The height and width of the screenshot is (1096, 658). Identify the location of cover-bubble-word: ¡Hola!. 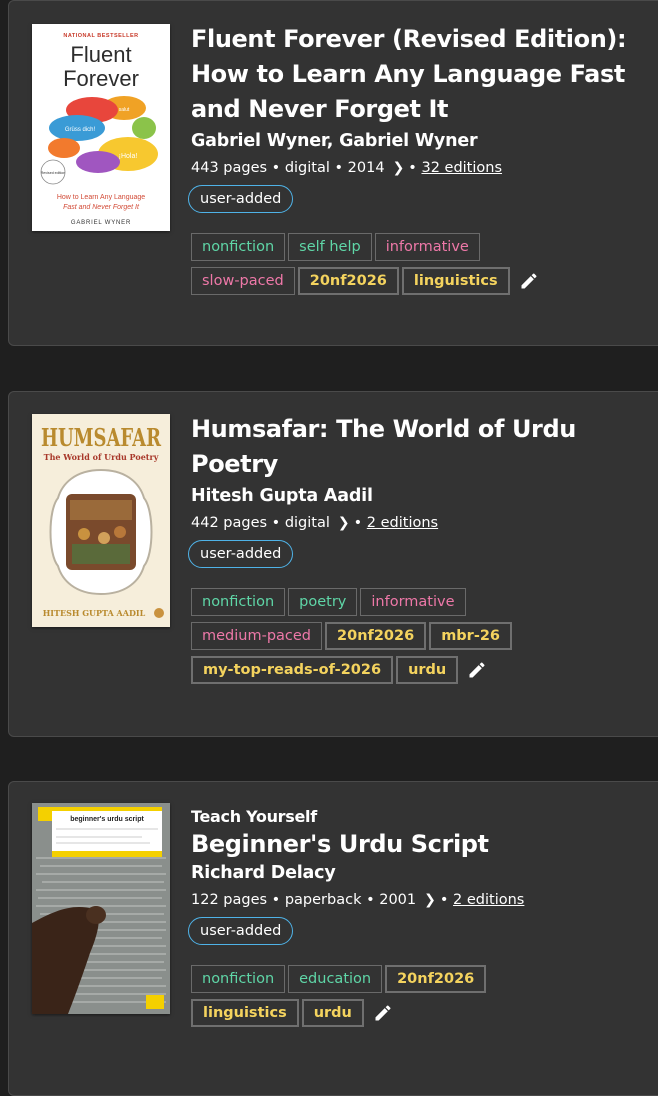
(128, 156).